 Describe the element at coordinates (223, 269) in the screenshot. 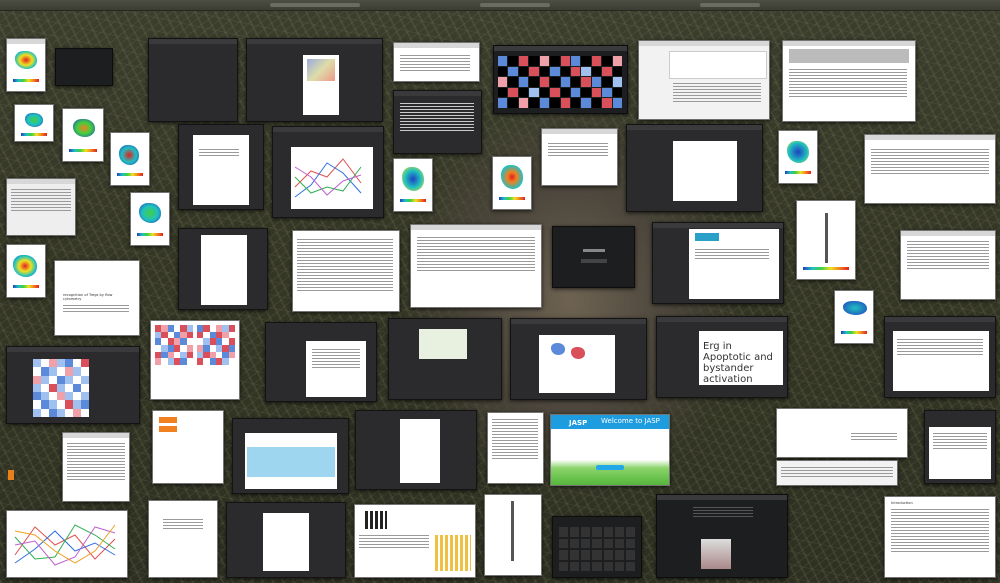

I see `window-dark-figure` at that location.